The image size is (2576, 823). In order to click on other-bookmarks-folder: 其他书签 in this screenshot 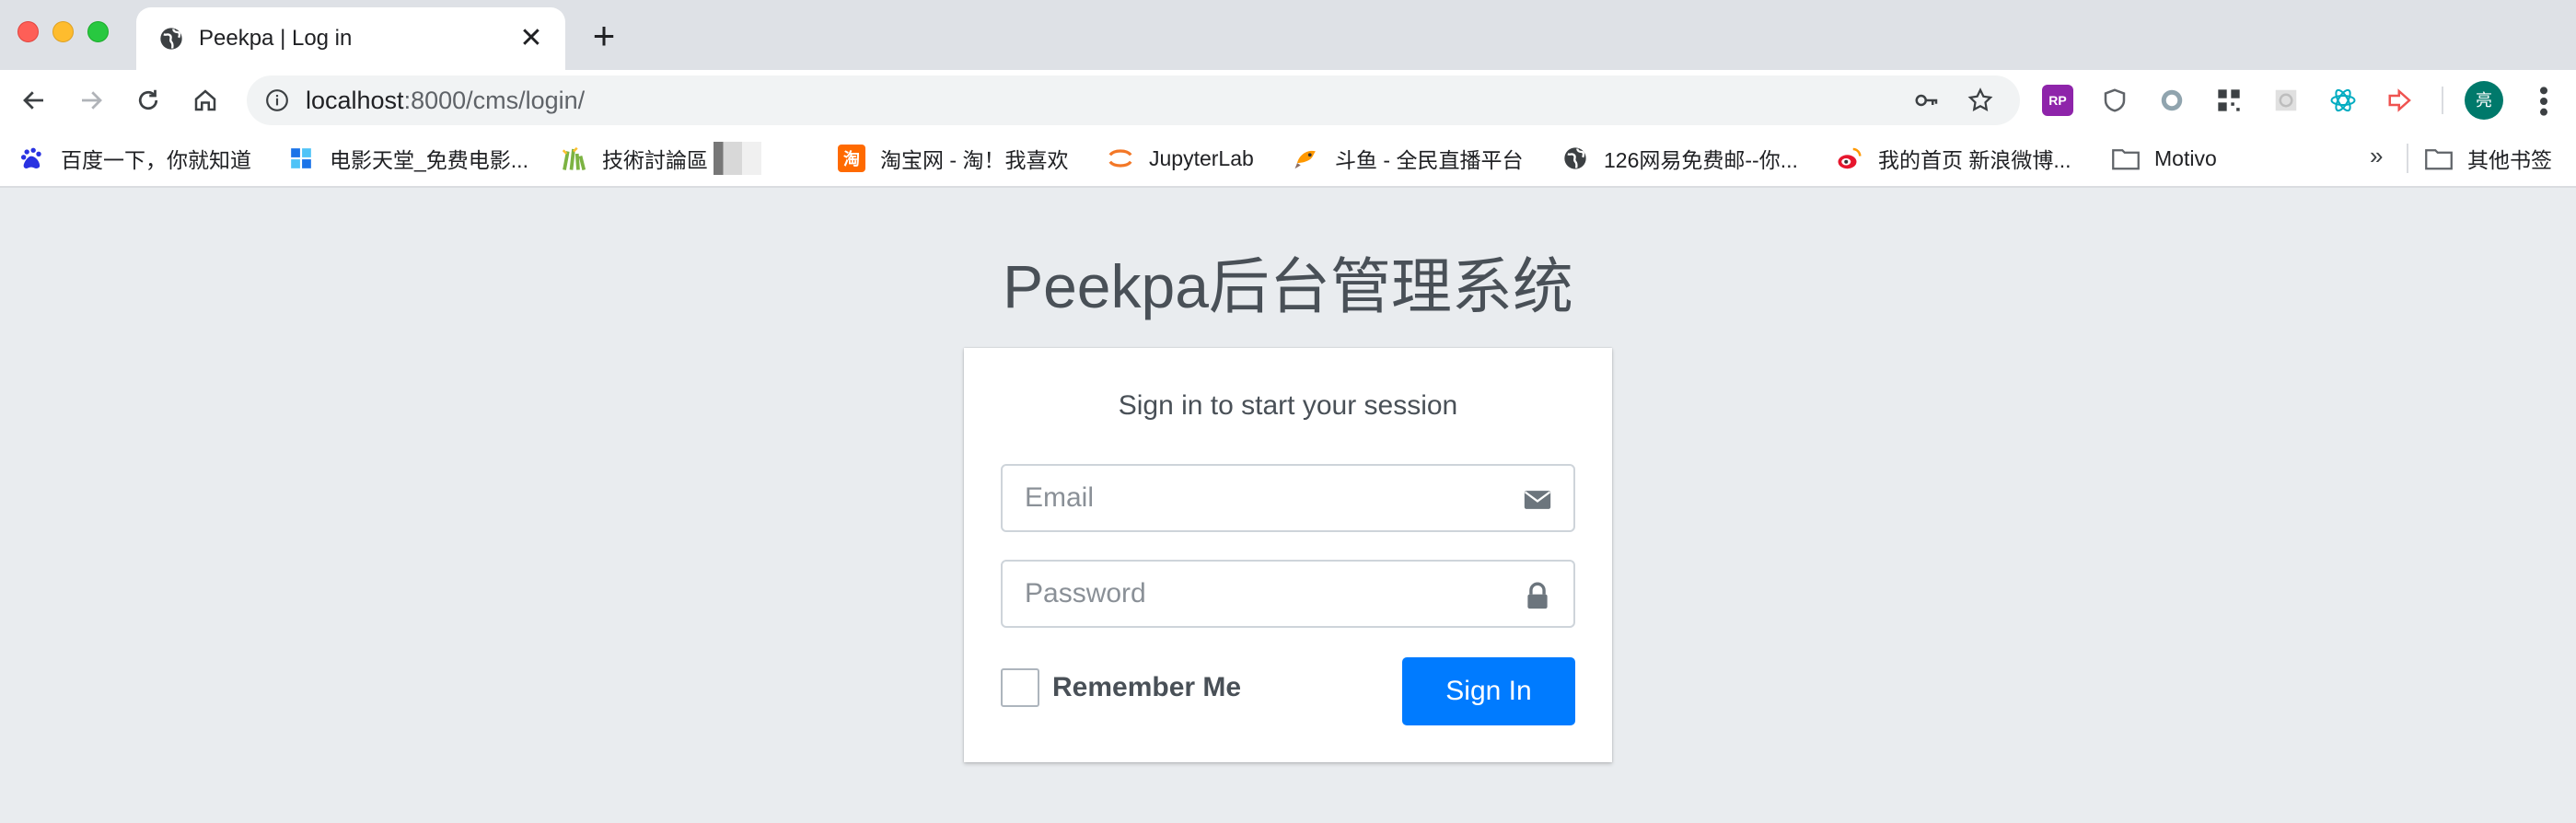, I will do `click(2488, 158)`.